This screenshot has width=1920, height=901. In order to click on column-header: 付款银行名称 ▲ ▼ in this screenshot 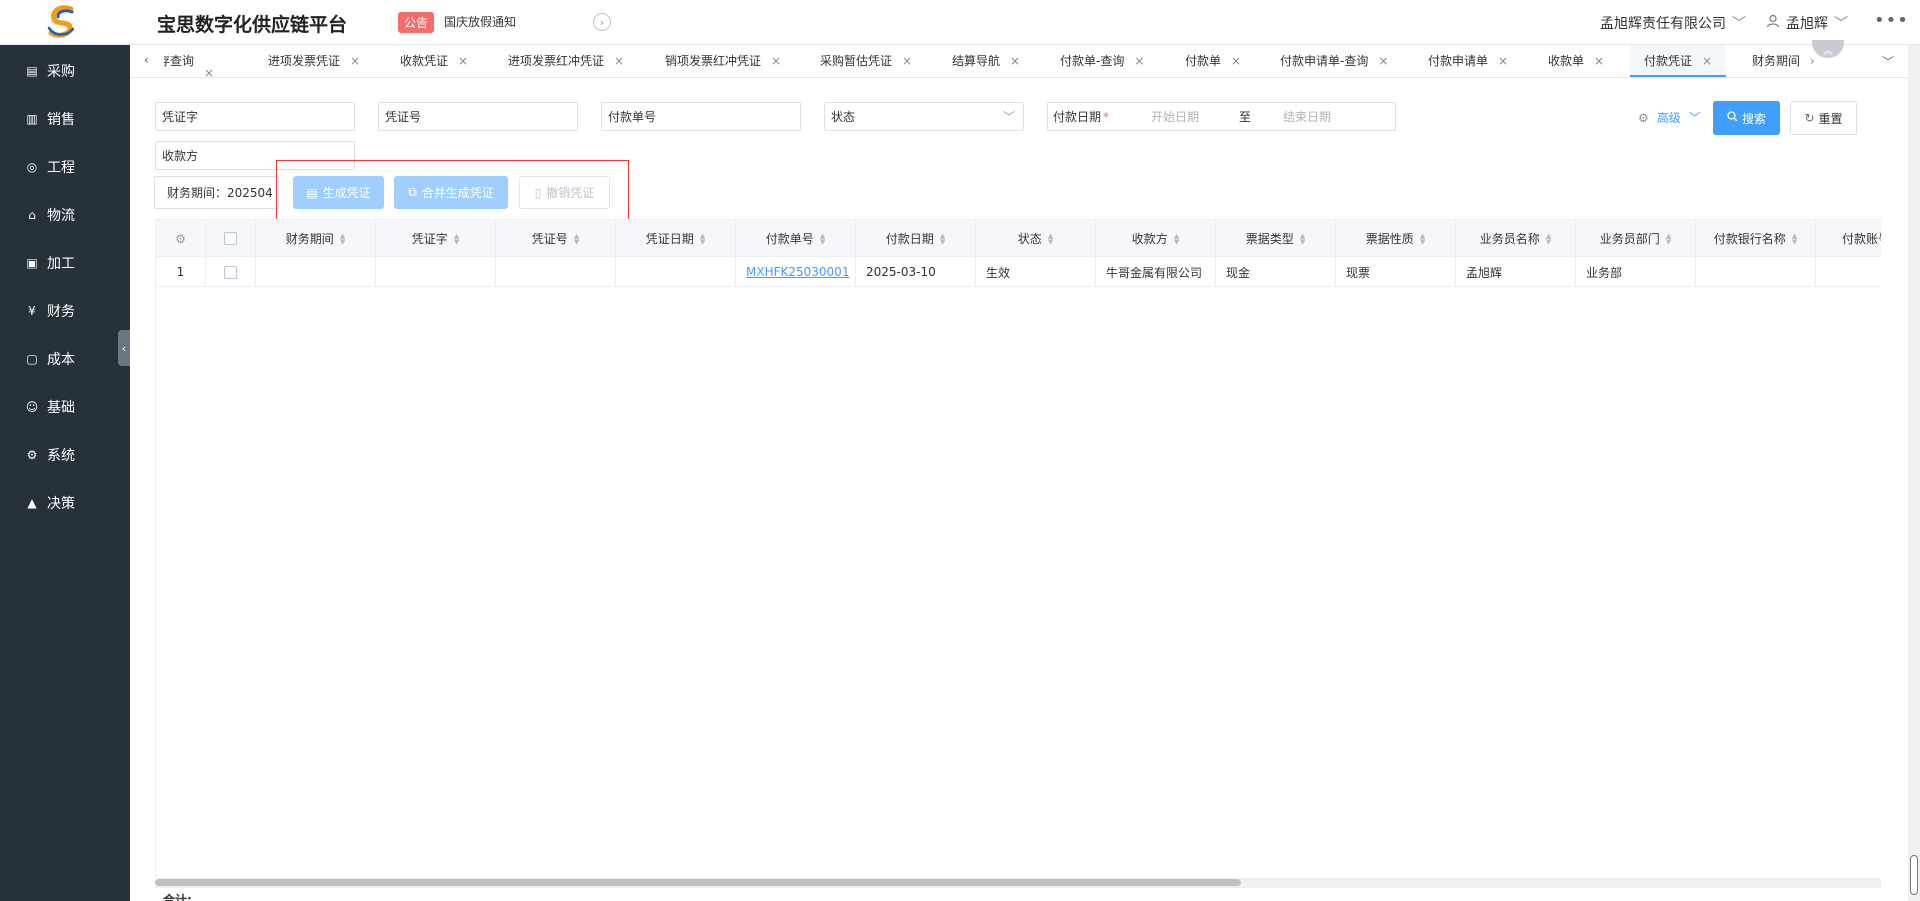, I will do `click(1756, 238)`.